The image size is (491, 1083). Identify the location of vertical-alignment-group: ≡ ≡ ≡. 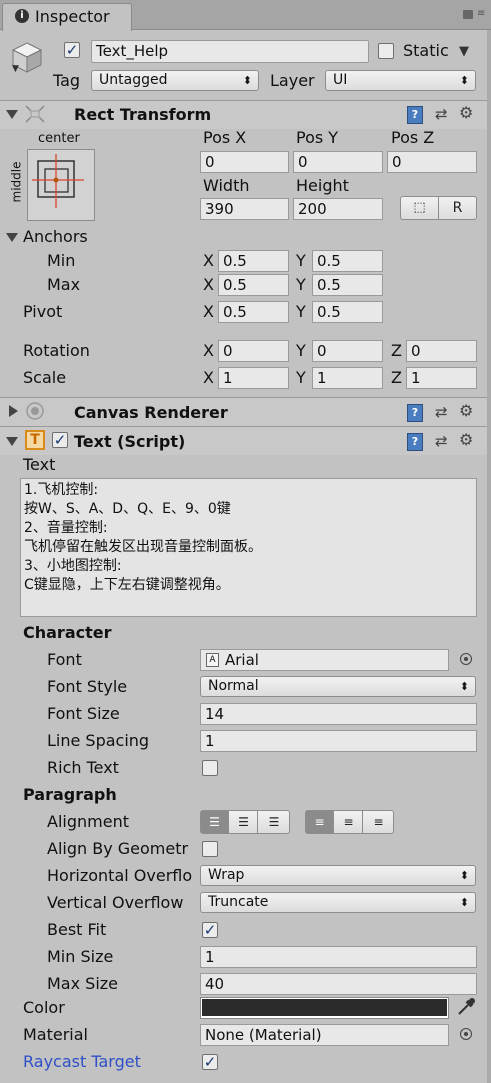
(349, 822).